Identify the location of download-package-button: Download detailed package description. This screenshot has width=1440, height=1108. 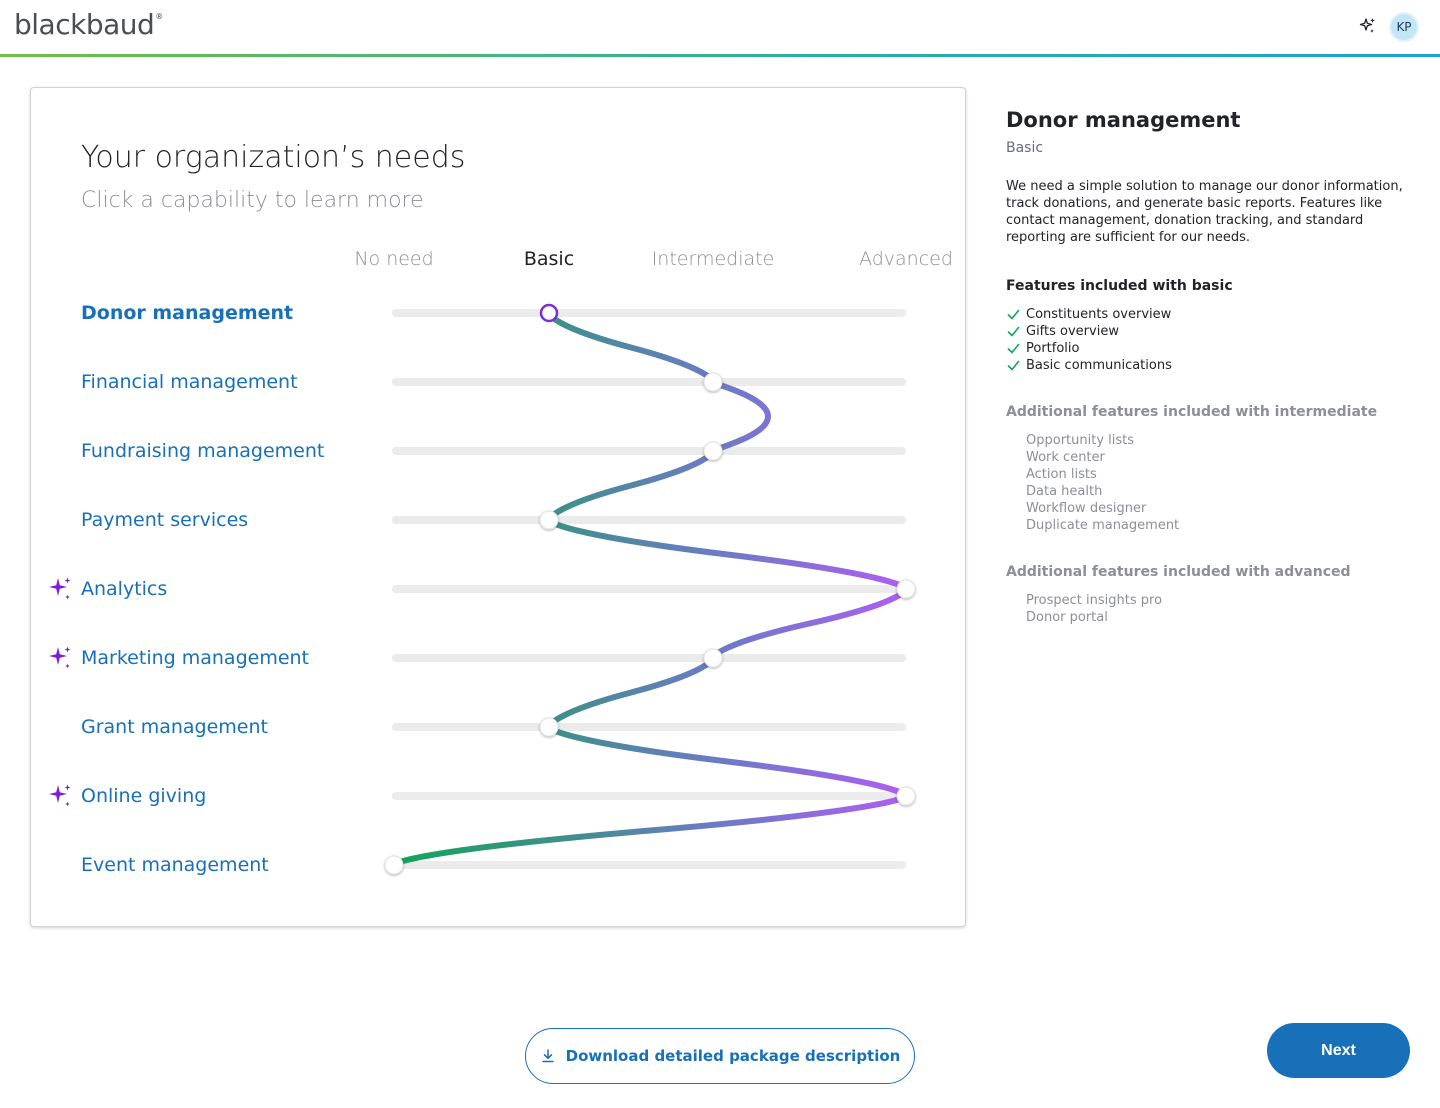
(720, 1056).